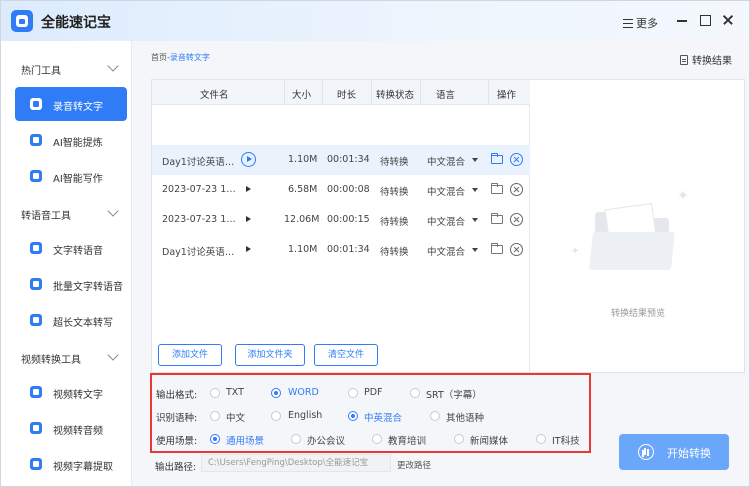 The height and width of the screenshot is (487, 750). What do you see at coordinates (705, 20) in the screenshot?
I see `maximize-button` at bounding box center [705, 20].